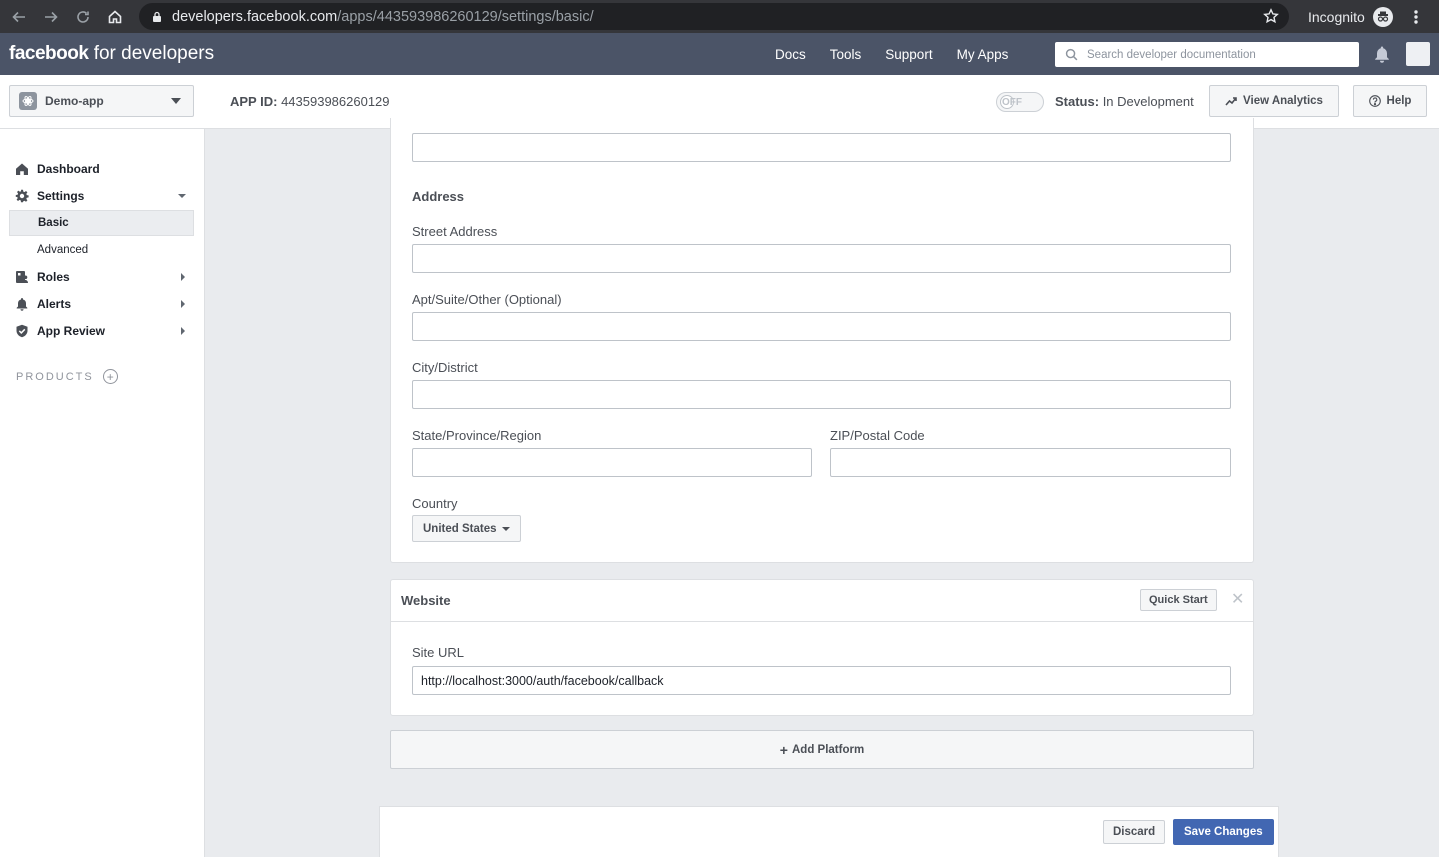 This screenshot has height=857, width=1439. I want to click on bookmark-star-icon, so click(1271, 16).